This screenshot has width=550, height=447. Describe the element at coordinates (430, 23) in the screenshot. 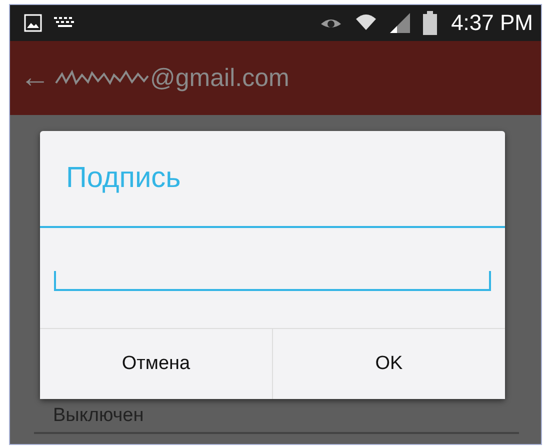

I see `battery-icon` at that location.